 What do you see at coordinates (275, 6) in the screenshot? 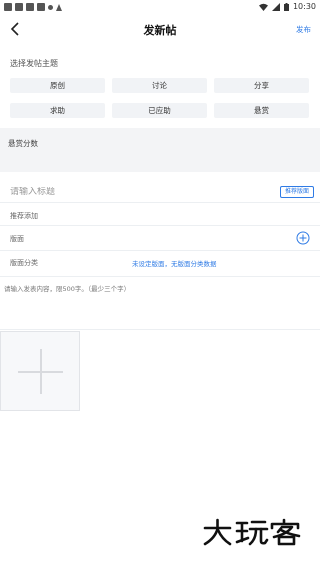
I see `signal-icon` at bounding box center [275, 6].